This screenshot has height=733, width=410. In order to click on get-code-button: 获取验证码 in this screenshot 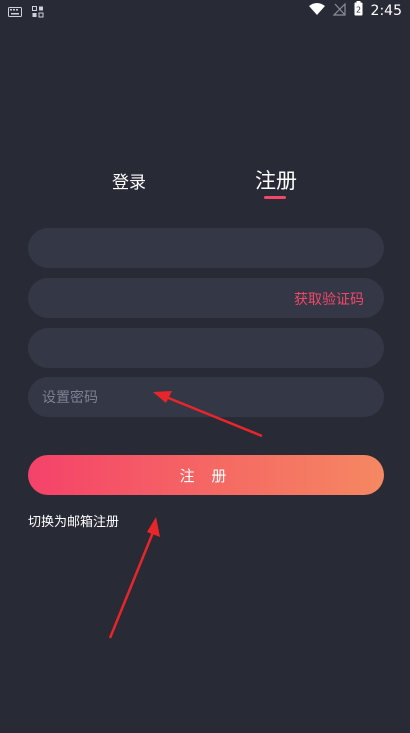, I will do `click(329, 299)`.